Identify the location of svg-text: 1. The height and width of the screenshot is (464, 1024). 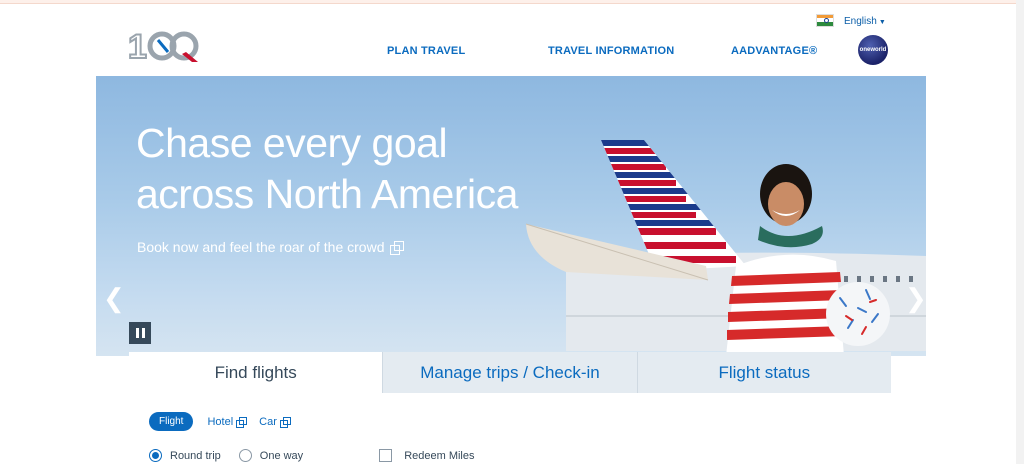
(137, 46).